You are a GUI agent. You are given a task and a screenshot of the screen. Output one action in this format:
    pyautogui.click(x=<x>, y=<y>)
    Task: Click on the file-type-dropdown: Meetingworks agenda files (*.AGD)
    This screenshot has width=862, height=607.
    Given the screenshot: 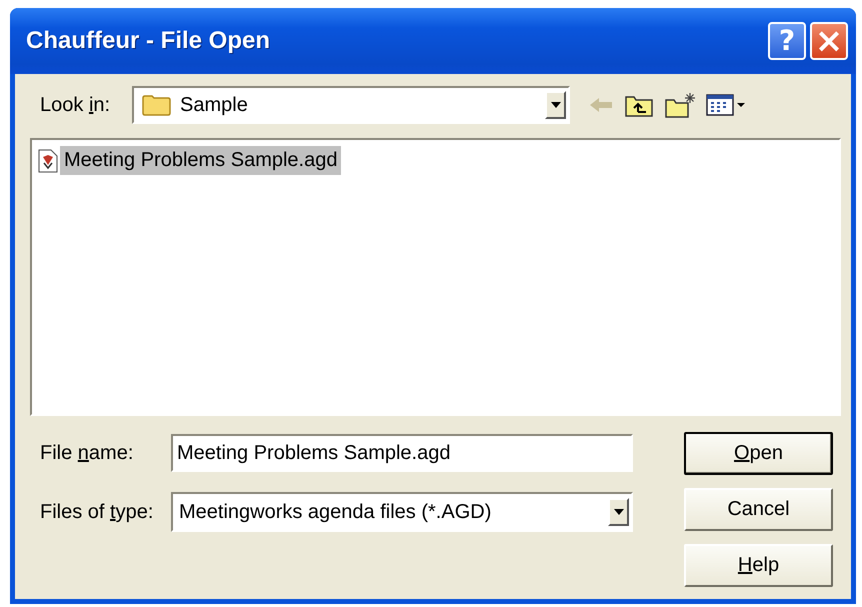 What is the action you would take?
    pyautogui.click(x=402, y=512)
    